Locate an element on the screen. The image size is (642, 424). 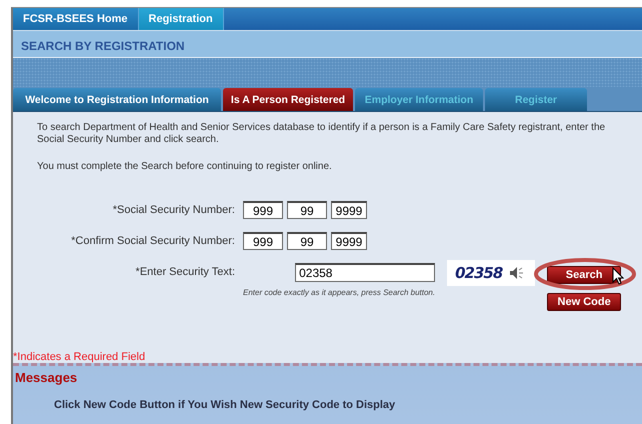
cursor-icon is located at coordinates (618, 276).